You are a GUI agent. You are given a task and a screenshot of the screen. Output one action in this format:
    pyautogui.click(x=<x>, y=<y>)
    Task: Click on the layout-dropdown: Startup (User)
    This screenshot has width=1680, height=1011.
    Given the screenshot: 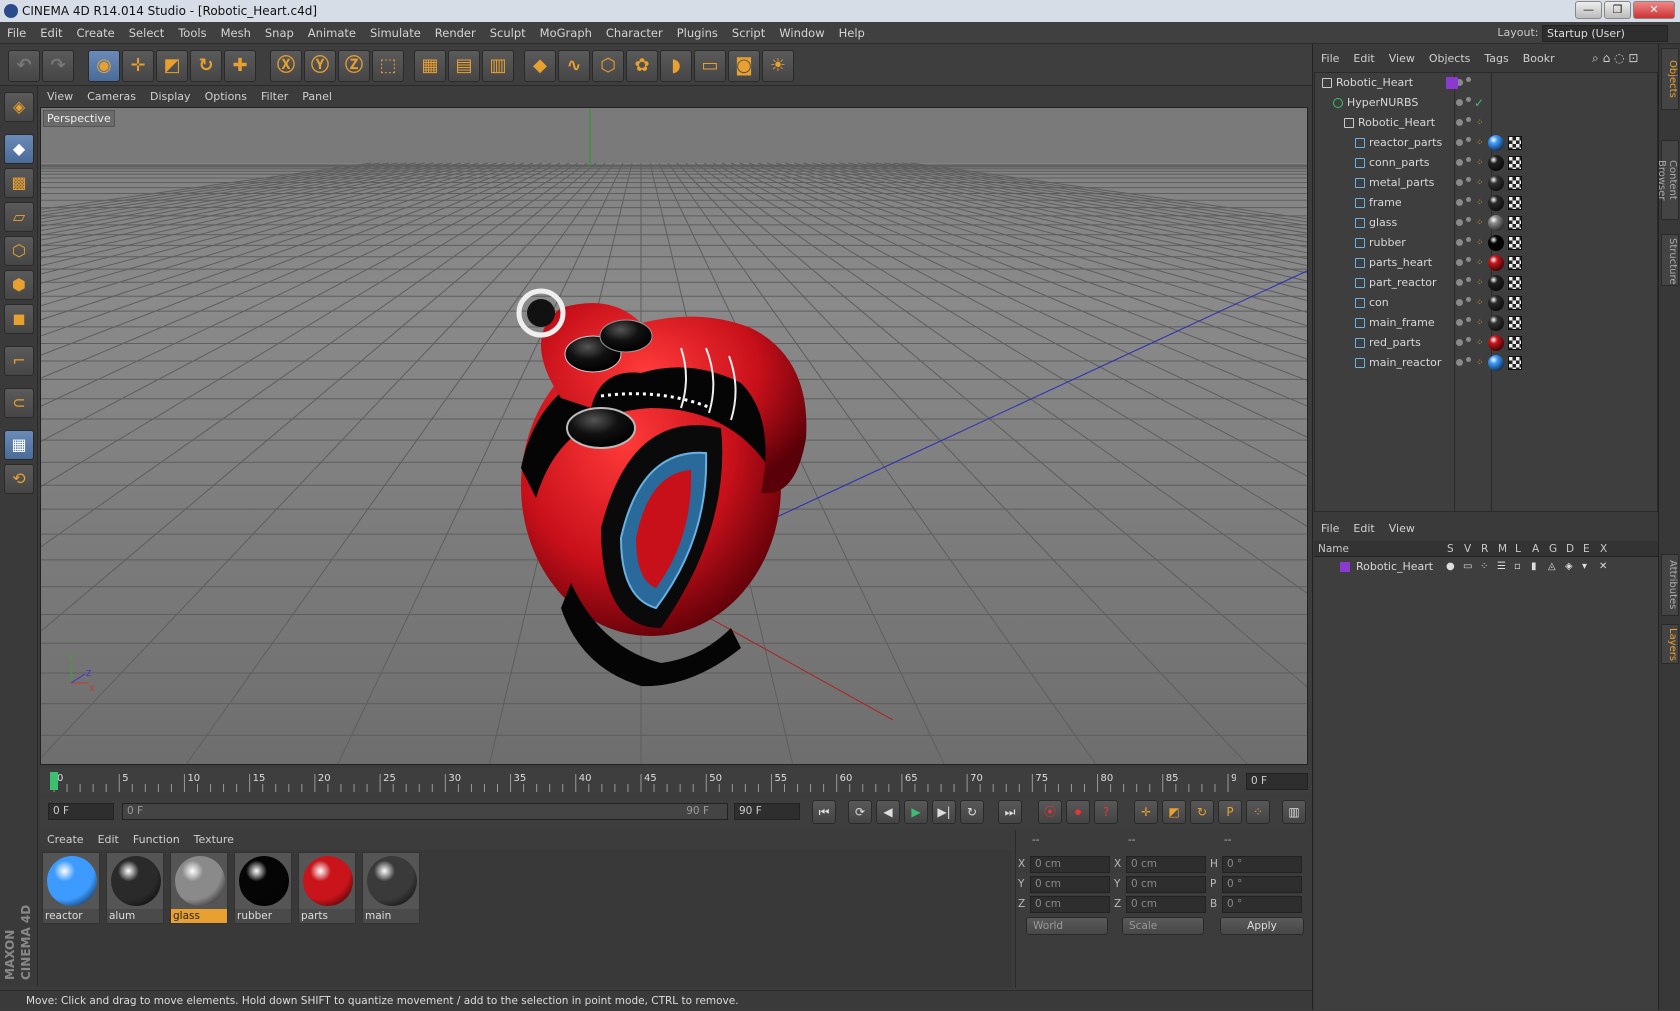 What is the action you would take?
    pyautogui.click(x=1605, y=33)
    